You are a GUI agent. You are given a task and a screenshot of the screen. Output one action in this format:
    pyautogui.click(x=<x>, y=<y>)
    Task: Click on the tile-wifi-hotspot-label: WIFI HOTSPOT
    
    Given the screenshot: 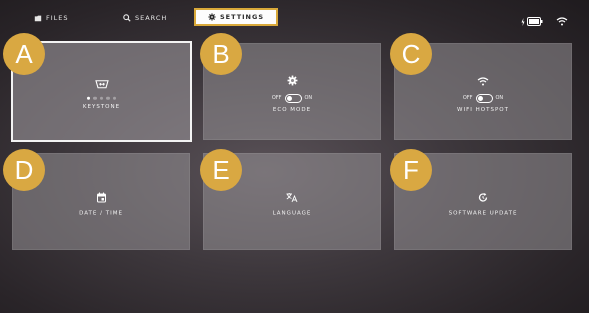 What is the action you would take?
    pyautogui.click(x=483, y=109)
    